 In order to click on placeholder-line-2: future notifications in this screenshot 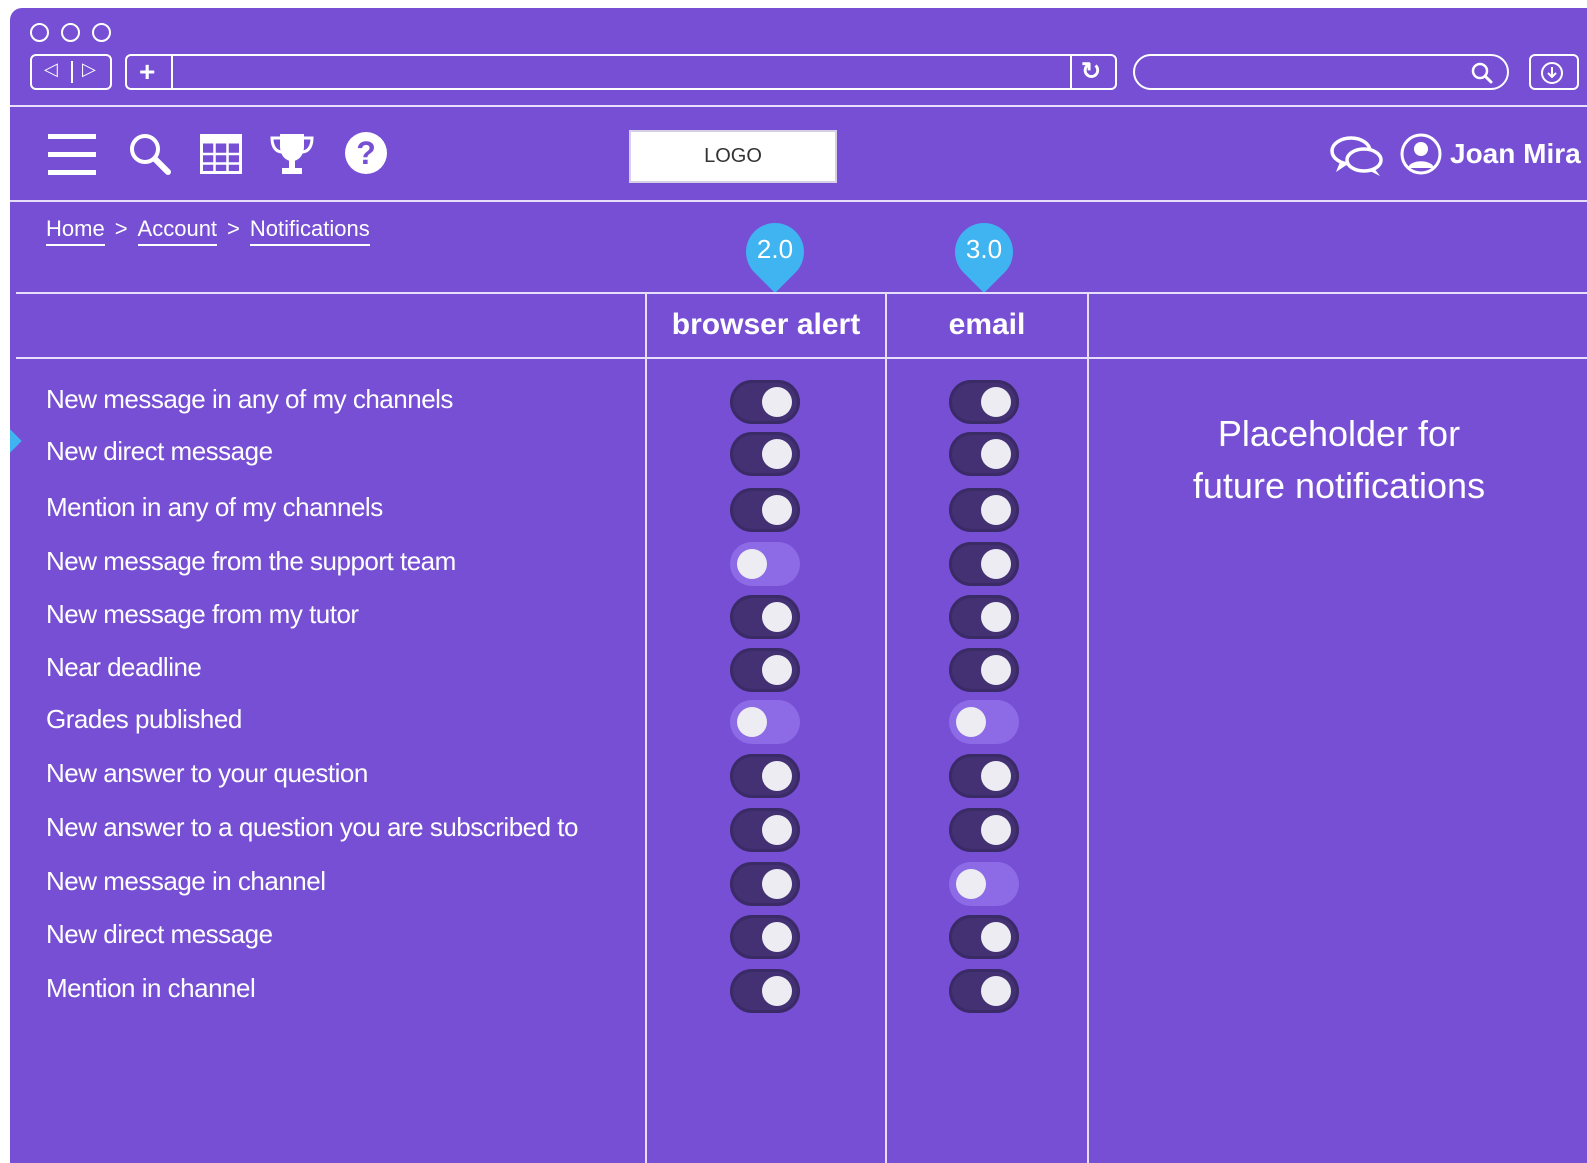, I will do `click(1339, 485)`.